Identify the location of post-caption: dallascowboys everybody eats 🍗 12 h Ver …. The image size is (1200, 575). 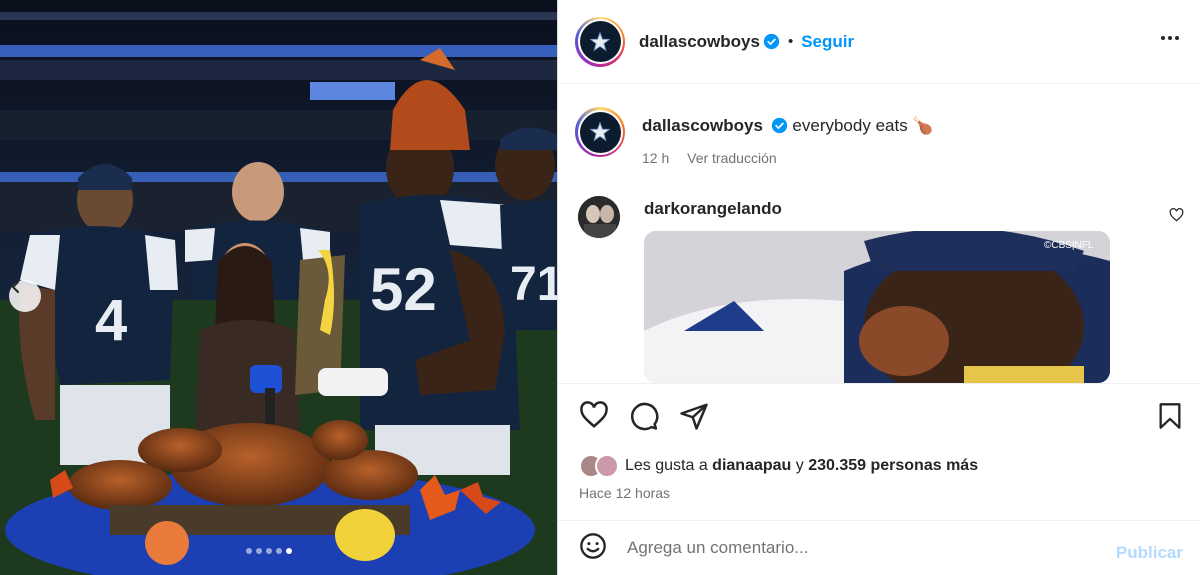
(754, 138).